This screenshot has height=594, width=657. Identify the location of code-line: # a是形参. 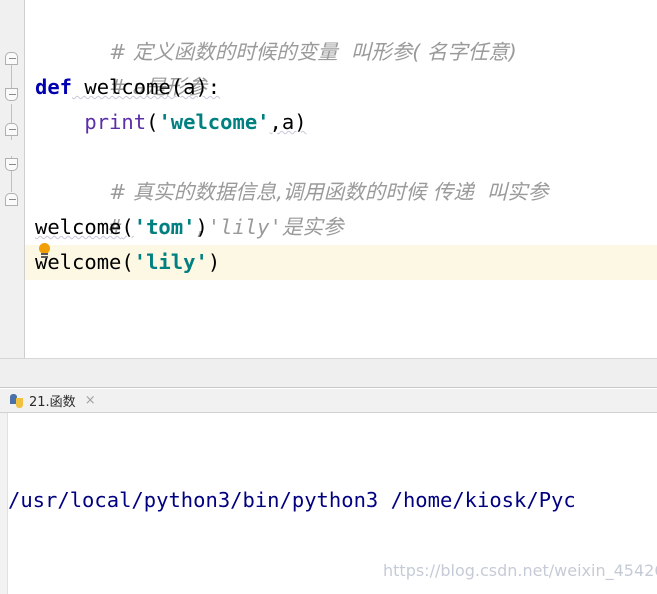
(341, 67).